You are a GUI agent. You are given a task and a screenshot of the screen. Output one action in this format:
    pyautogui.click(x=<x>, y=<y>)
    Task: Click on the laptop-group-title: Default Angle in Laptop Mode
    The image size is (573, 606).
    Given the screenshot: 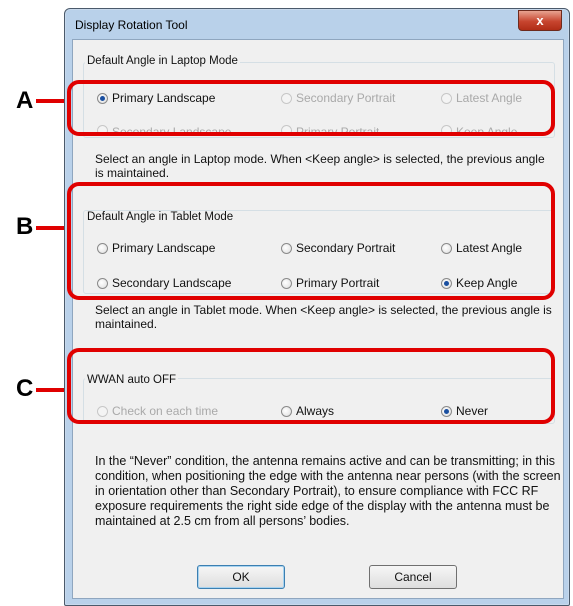 What is the action you would take?
    pyautogui.click(x=162, y=61)
    